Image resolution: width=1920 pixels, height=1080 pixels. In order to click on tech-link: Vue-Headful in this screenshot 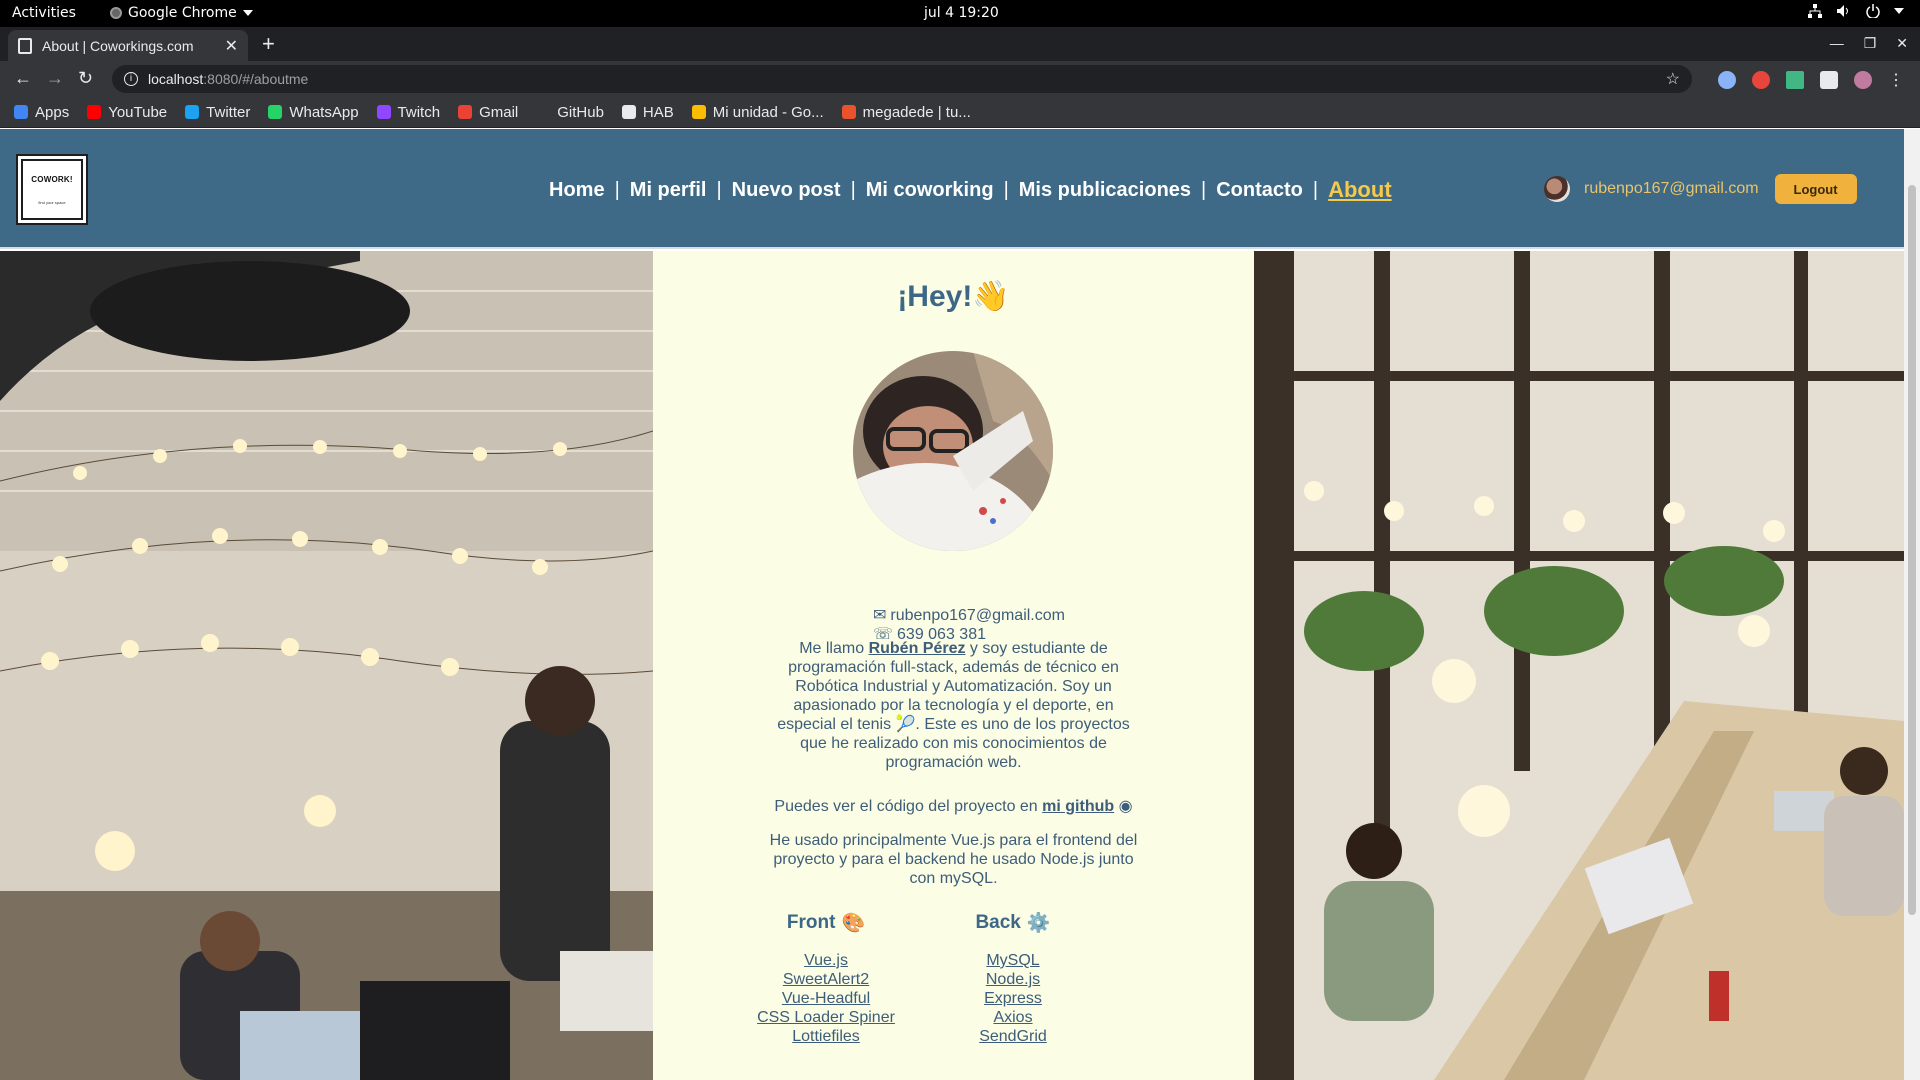, I will do `click(826, 998)`.